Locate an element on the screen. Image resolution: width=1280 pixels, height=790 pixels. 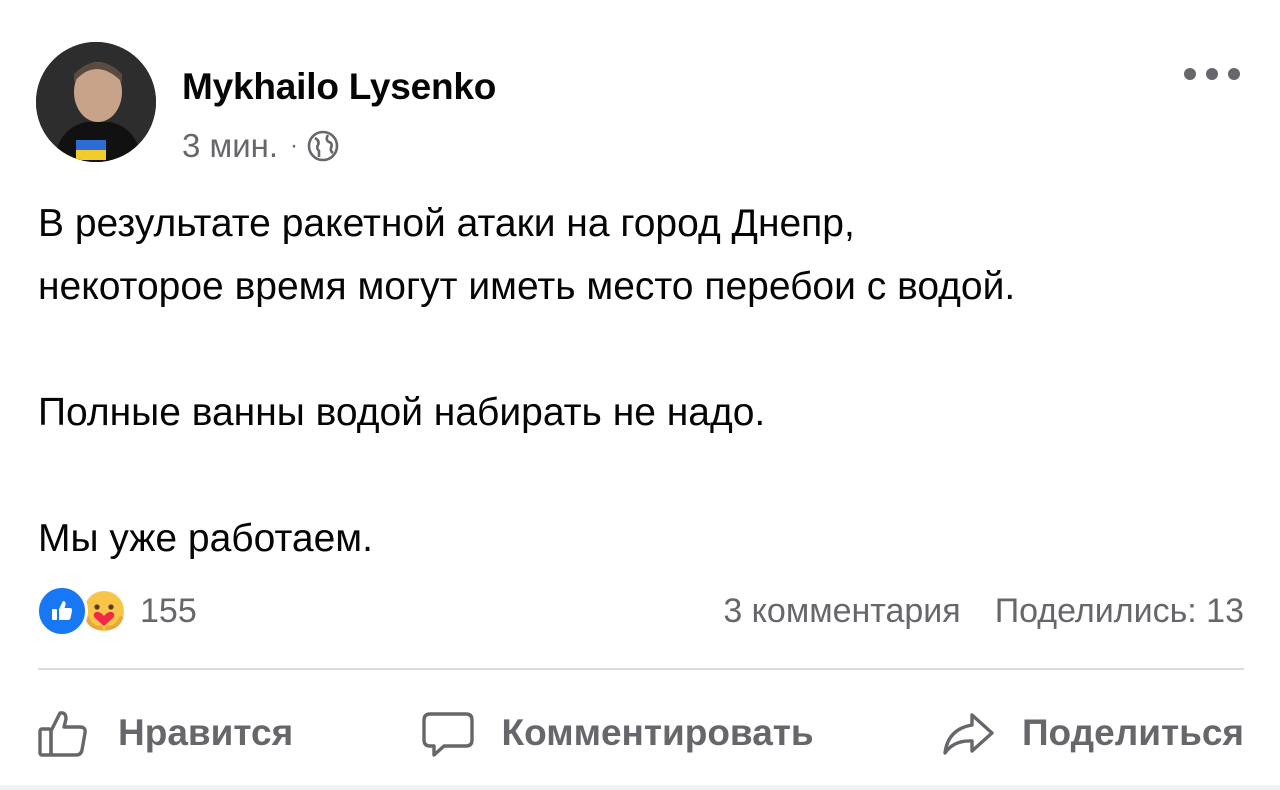
post-paragraph: Полные ванны водой набирать не надо. is located at coordinates (402, 412).